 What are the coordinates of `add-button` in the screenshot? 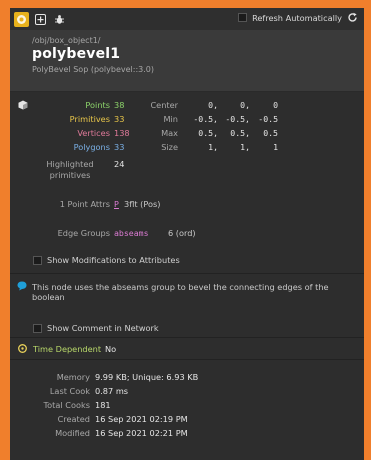 It's located at (40, 19).